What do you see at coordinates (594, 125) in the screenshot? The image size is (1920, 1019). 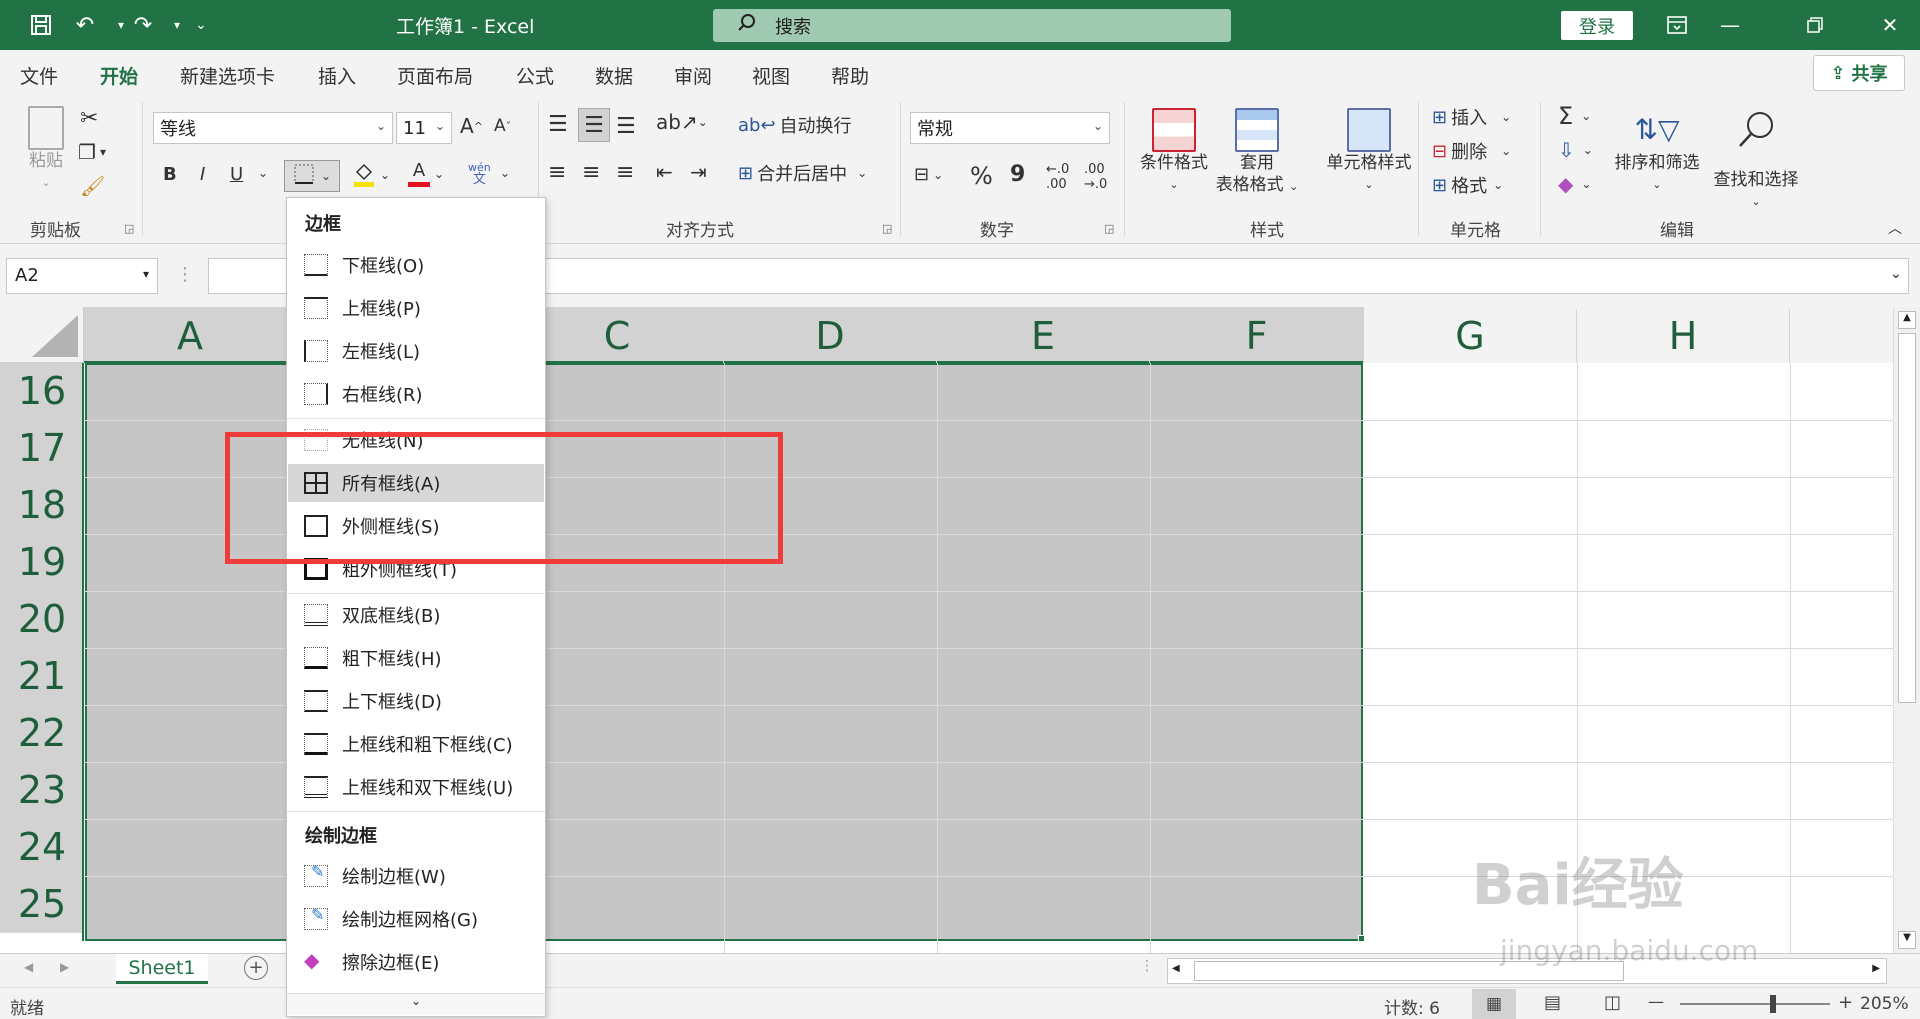 I see `align-middle-icon: ☰` at bounding box center [594, 125].